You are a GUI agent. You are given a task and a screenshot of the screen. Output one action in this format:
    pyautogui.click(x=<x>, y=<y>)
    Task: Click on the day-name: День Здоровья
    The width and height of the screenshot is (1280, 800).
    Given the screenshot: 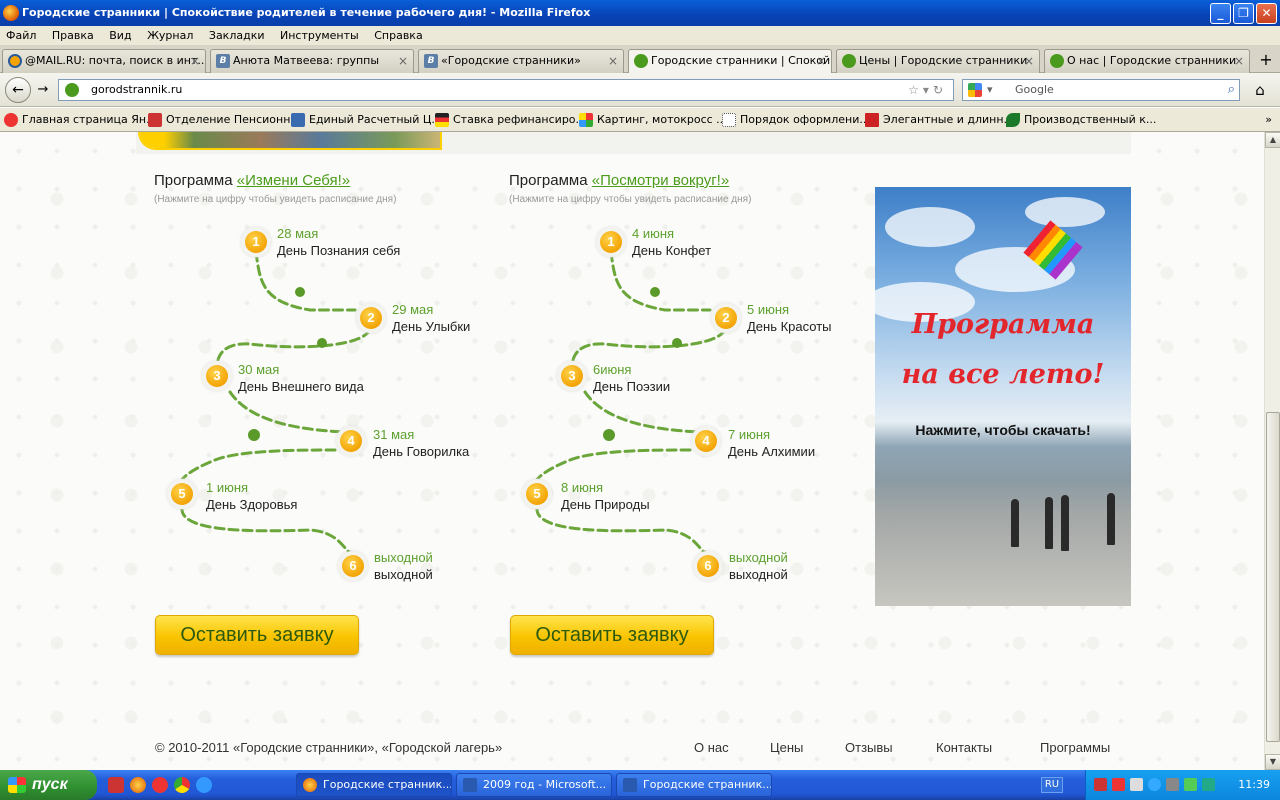 What is the action you would take?
    pyautogui.click(x=252, y=504)
    